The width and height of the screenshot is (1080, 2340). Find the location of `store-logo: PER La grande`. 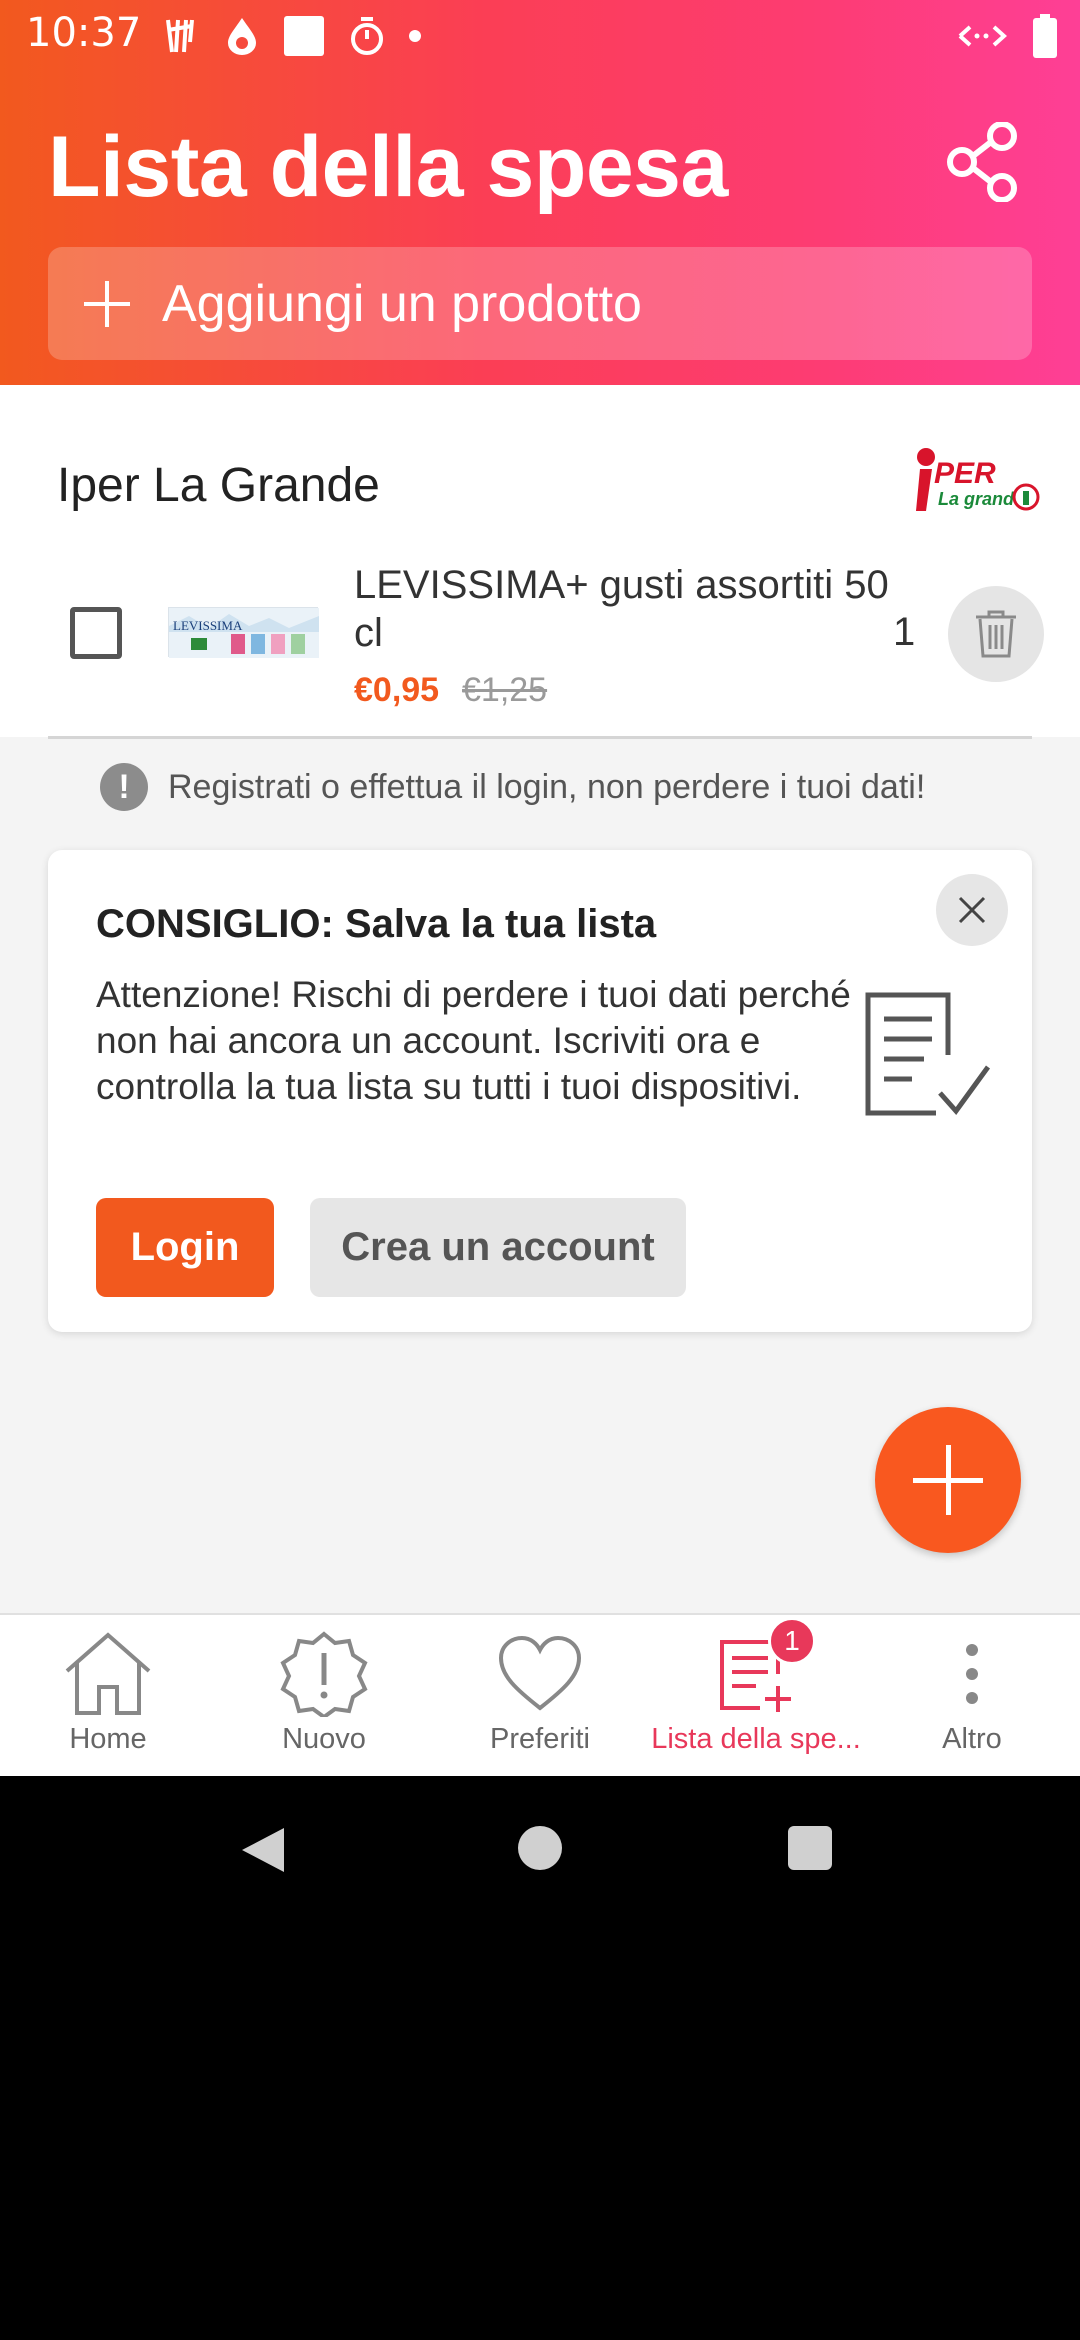

store-logo: PER La grande is located at coordinates (978, 479).